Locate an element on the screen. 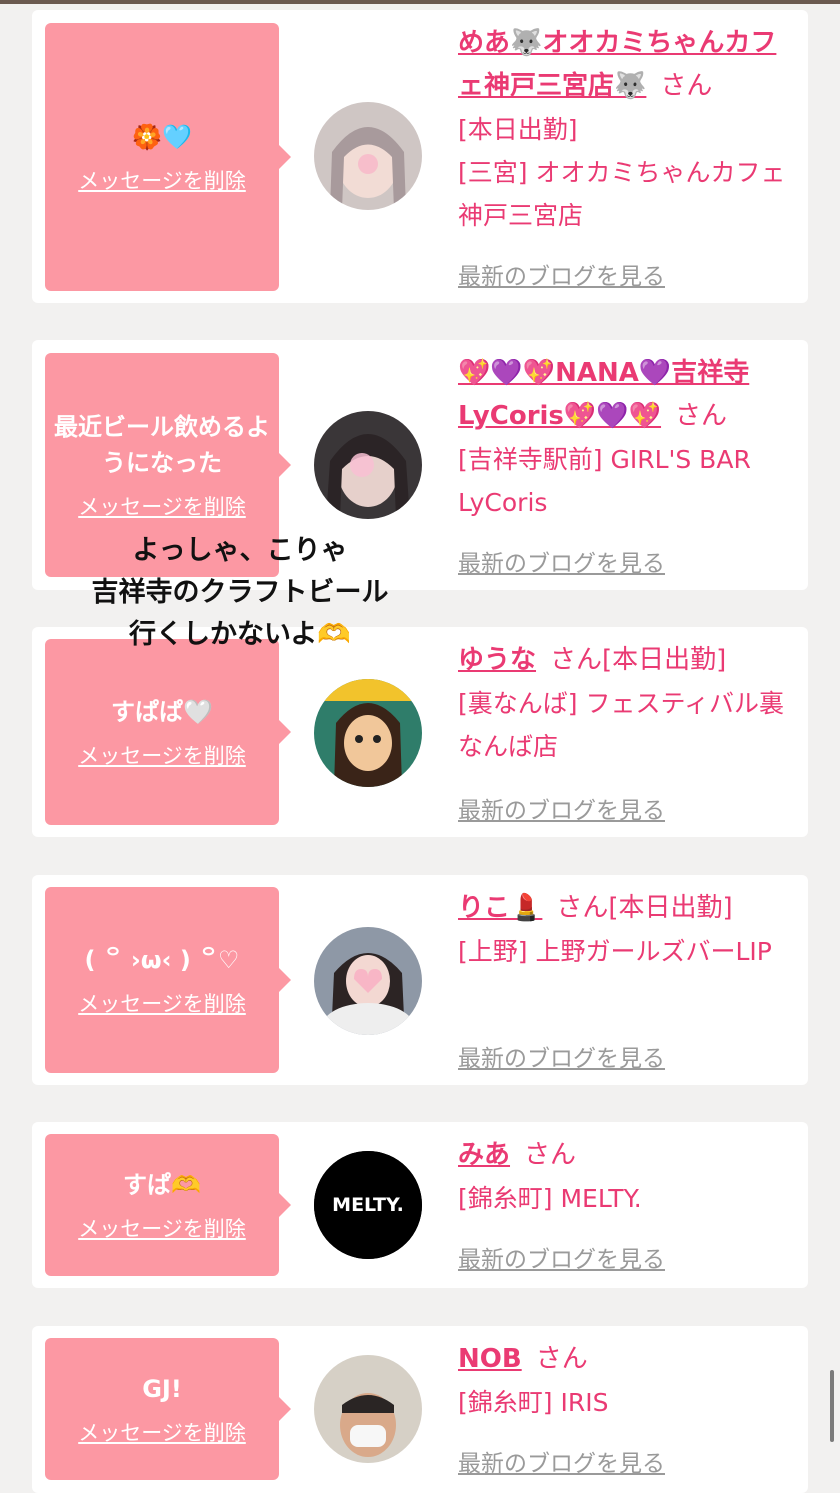 Image resolution: width=840 pixels, height=1493 pixels. message-text: 最近ビール飲めるようになった is located at coordinates (162, 445).